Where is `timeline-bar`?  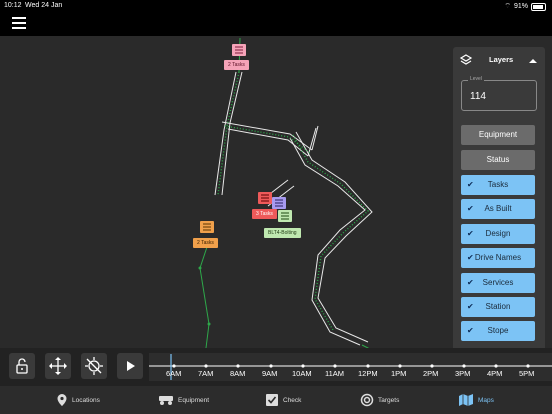 timeline-bar is located at coordinates (276, 367).